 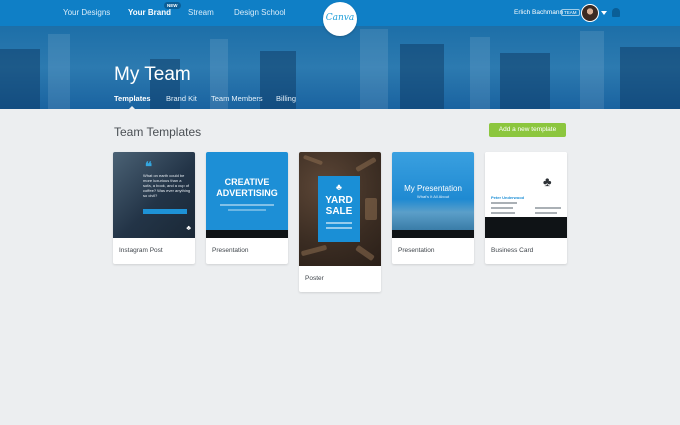 I want to click on new-badge: NEW, so click(x=172, y=5).